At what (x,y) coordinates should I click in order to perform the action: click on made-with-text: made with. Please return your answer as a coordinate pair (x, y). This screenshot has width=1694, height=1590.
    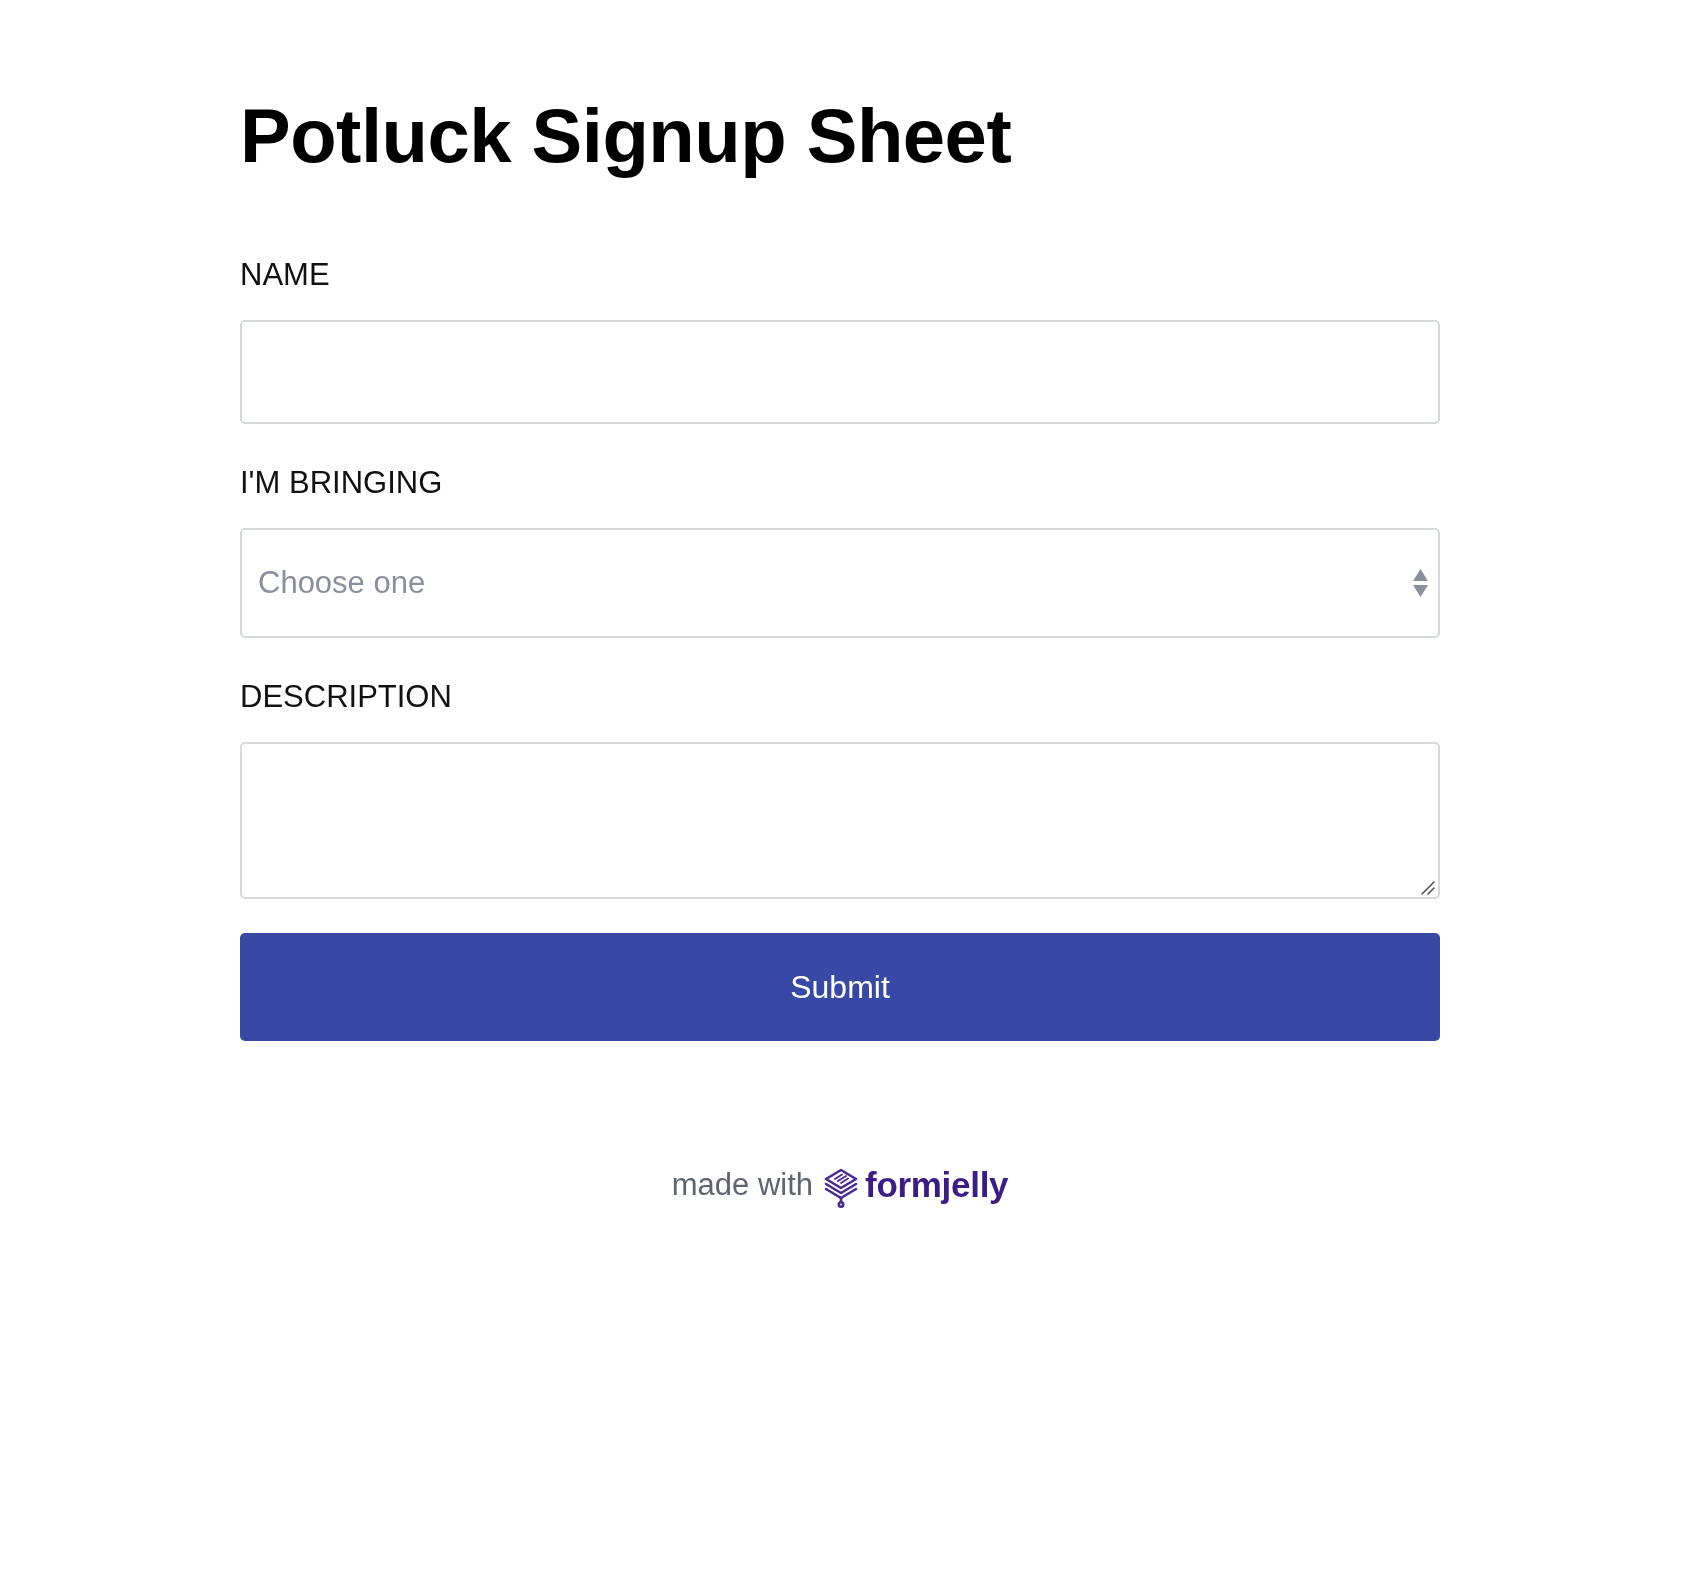
    Looking at the image, I should click on (742, 1185).